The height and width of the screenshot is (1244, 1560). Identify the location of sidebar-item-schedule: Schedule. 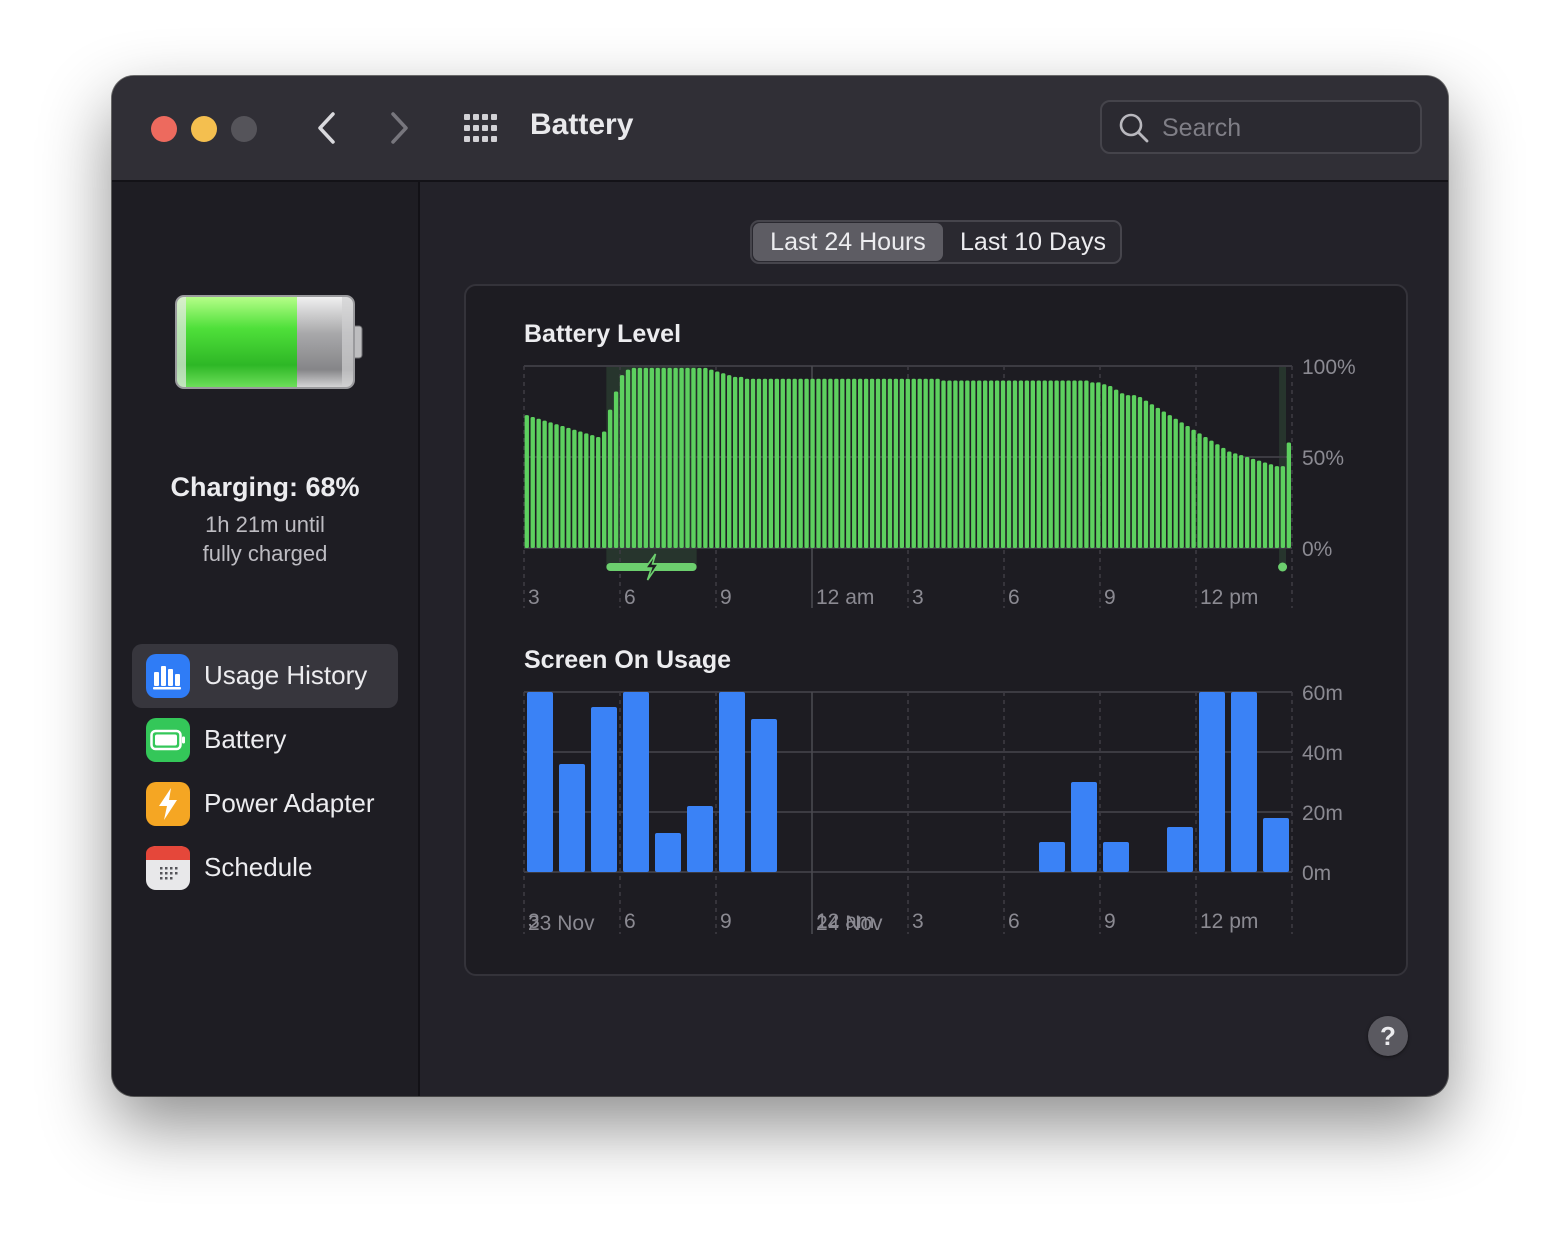
(265, 868).